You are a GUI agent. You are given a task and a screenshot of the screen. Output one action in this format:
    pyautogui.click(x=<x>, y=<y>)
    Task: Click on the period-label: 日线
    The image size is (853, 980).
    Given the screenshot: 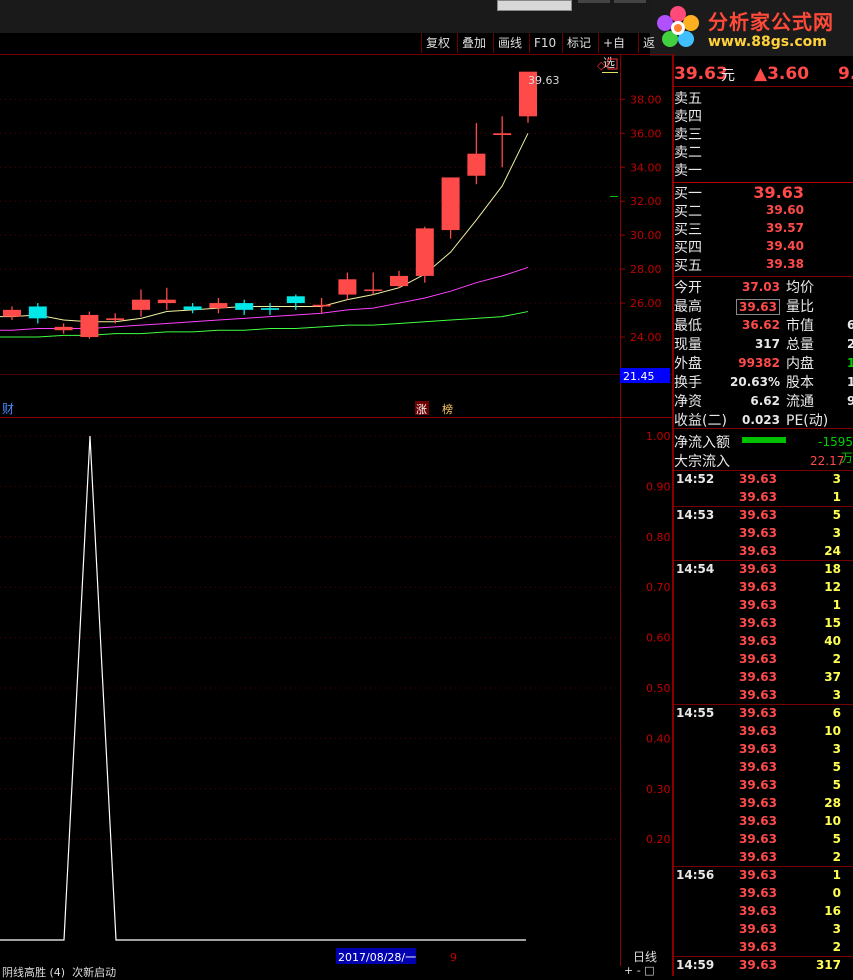 What is the action you would take?
    pyautogui.click(x=645, y=957)
    